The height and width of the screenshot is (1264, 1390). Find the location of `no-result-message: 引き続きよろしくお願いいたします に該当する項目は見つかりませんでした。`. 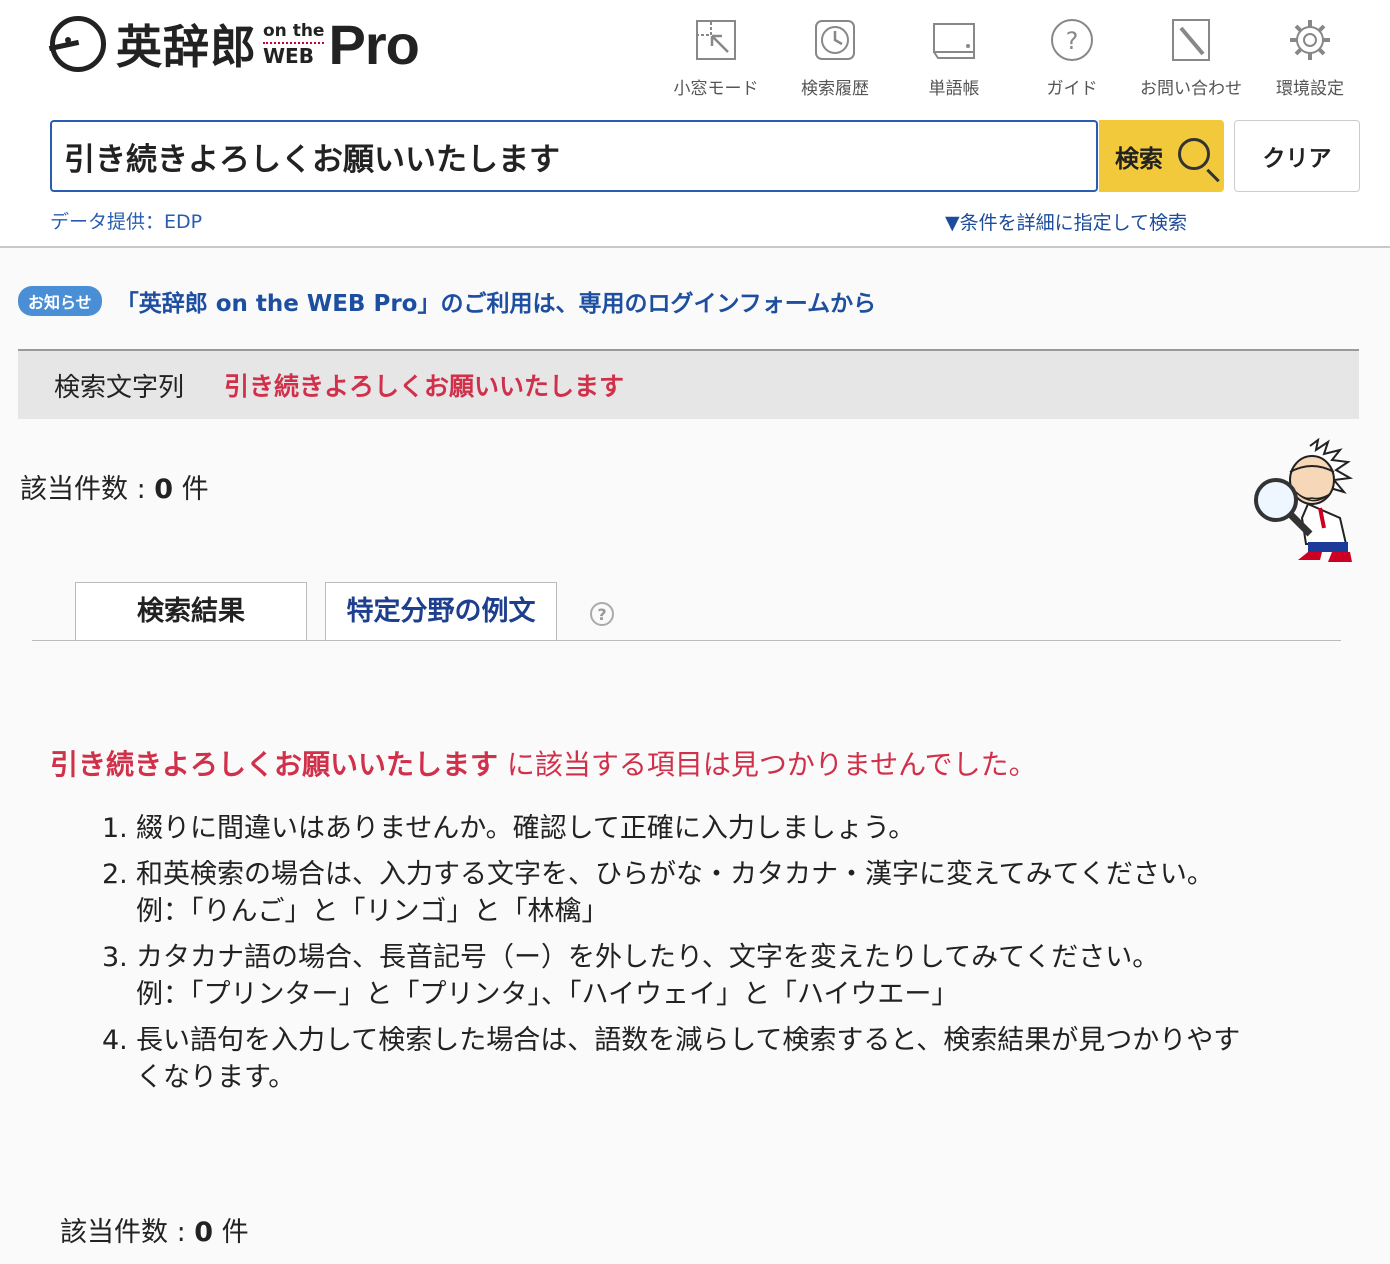

no-result-message: 引き続きよろしくお願いいたします に該当する項目は見つかりませんでした。 is located at coordinates (543, 763).